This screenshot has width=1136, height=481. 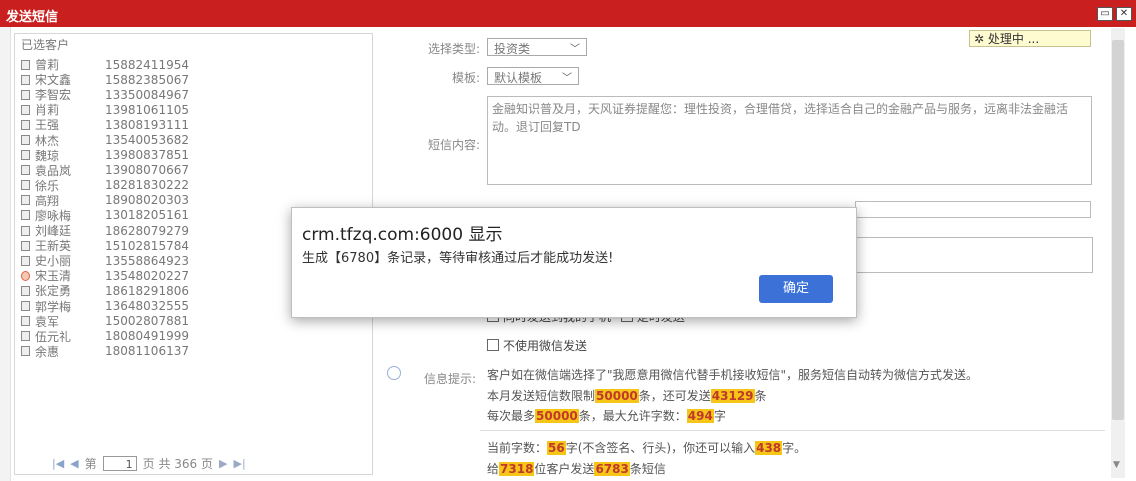 I want to click on left-edge-strip, so click(x=5, y=254).